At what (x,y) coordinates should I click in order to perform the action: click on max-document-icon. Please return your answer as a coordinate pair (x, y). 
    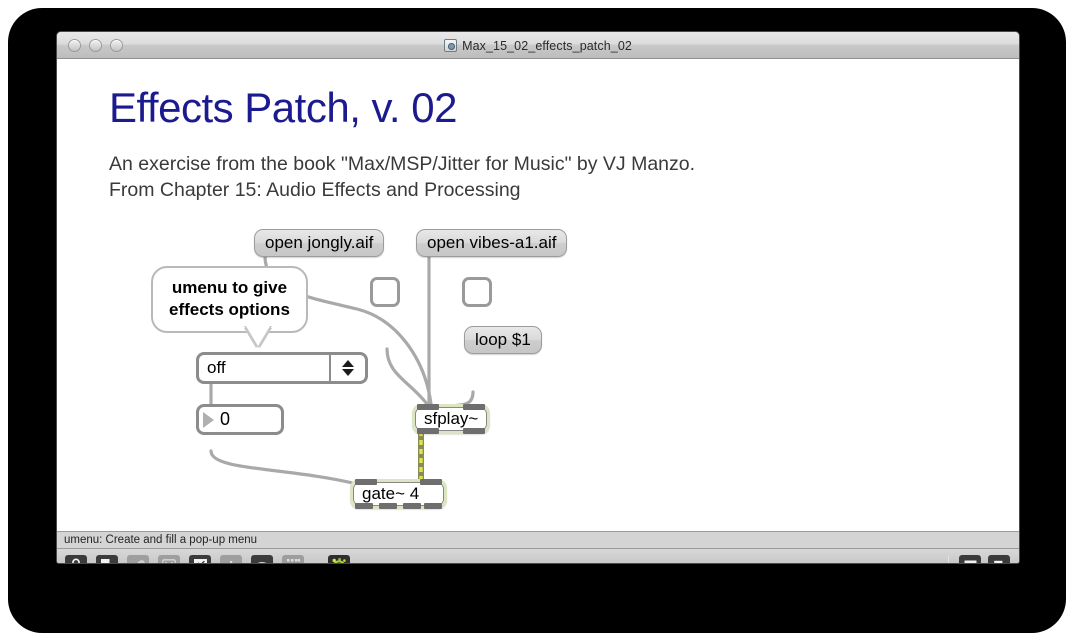
    Looking at the image, I should click on (451, 45).